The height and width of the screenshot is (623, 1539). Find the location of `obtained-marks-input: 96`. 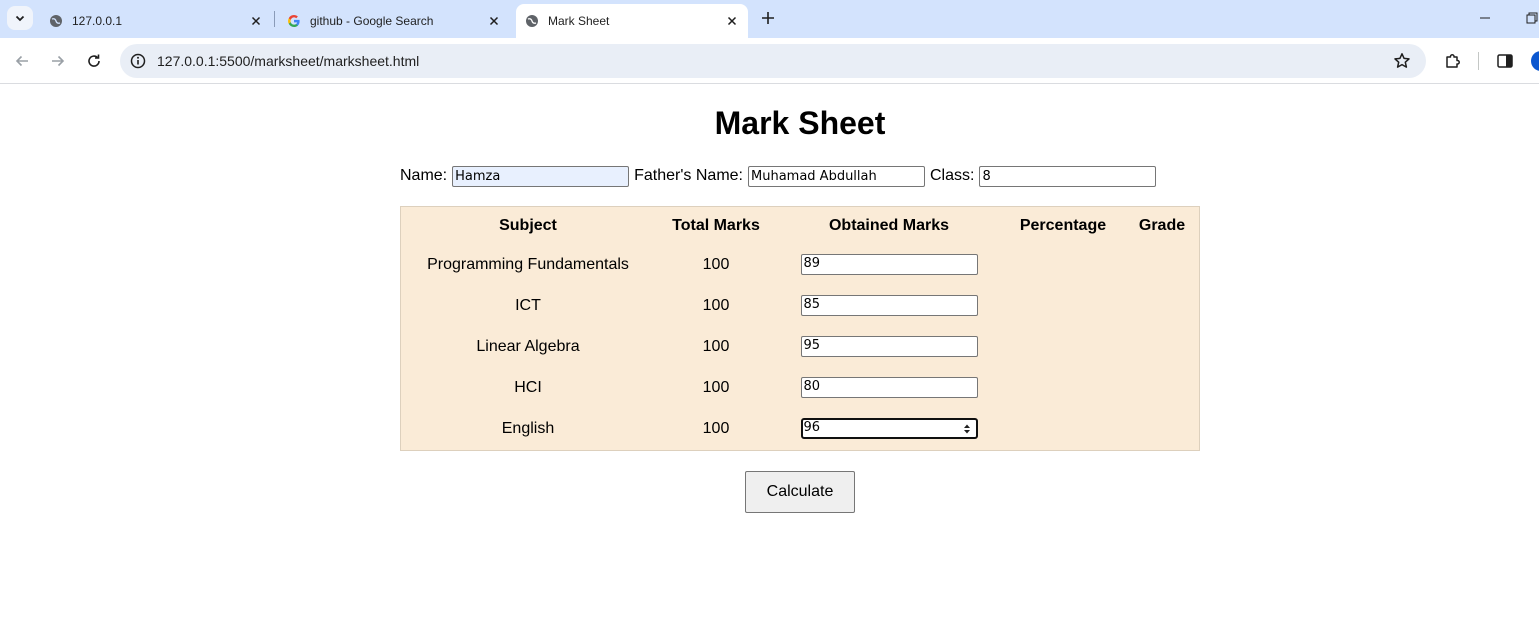

obtained-marks-input: 96 is located at coordinates (889, 428).